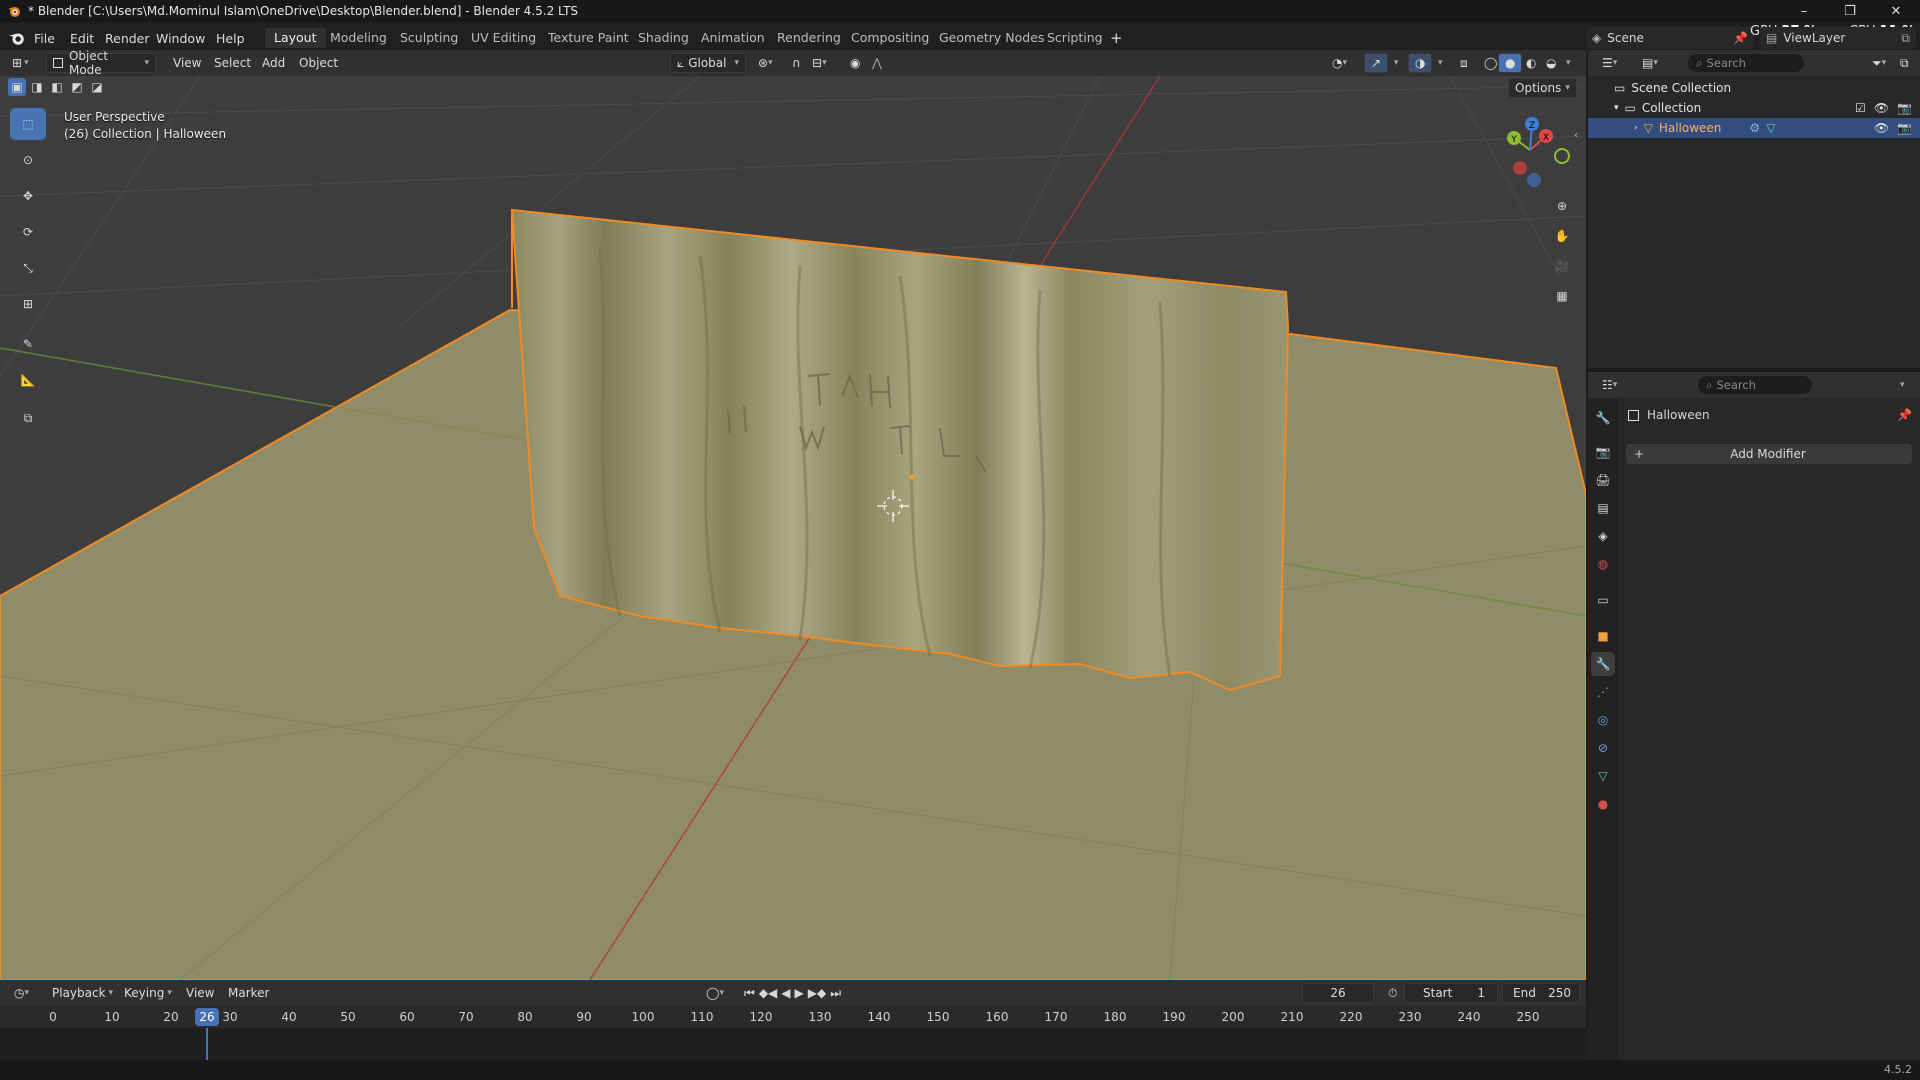 This screenshot has height=1080, width=1920. I want to click on snap-toggle: ∩, so click(796, 63).